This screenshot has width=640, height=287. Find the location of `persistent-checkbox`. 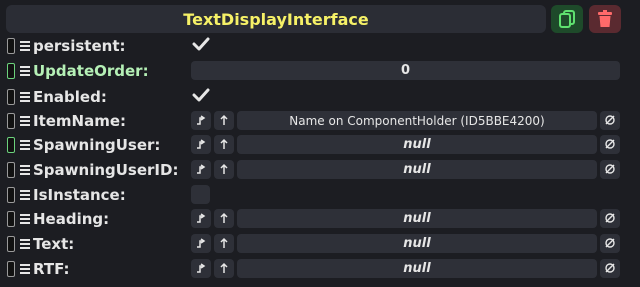

persistent-checkbox is located at coordinates (201, 46).